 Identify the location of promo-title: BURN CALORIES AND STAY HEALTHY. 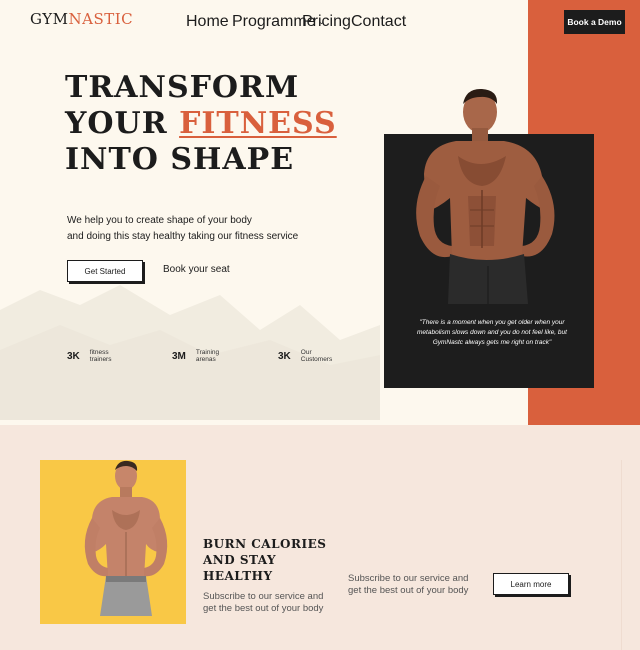
(264, 560).